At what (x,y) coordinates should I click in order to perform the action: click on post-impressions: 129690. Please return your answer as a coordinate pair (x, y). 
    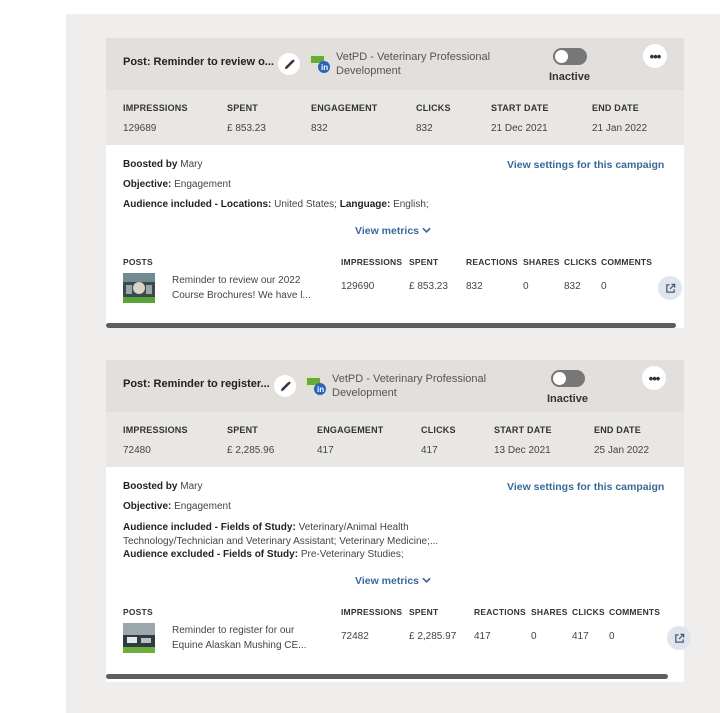
    Looking at the image, I should click on (358, 286).